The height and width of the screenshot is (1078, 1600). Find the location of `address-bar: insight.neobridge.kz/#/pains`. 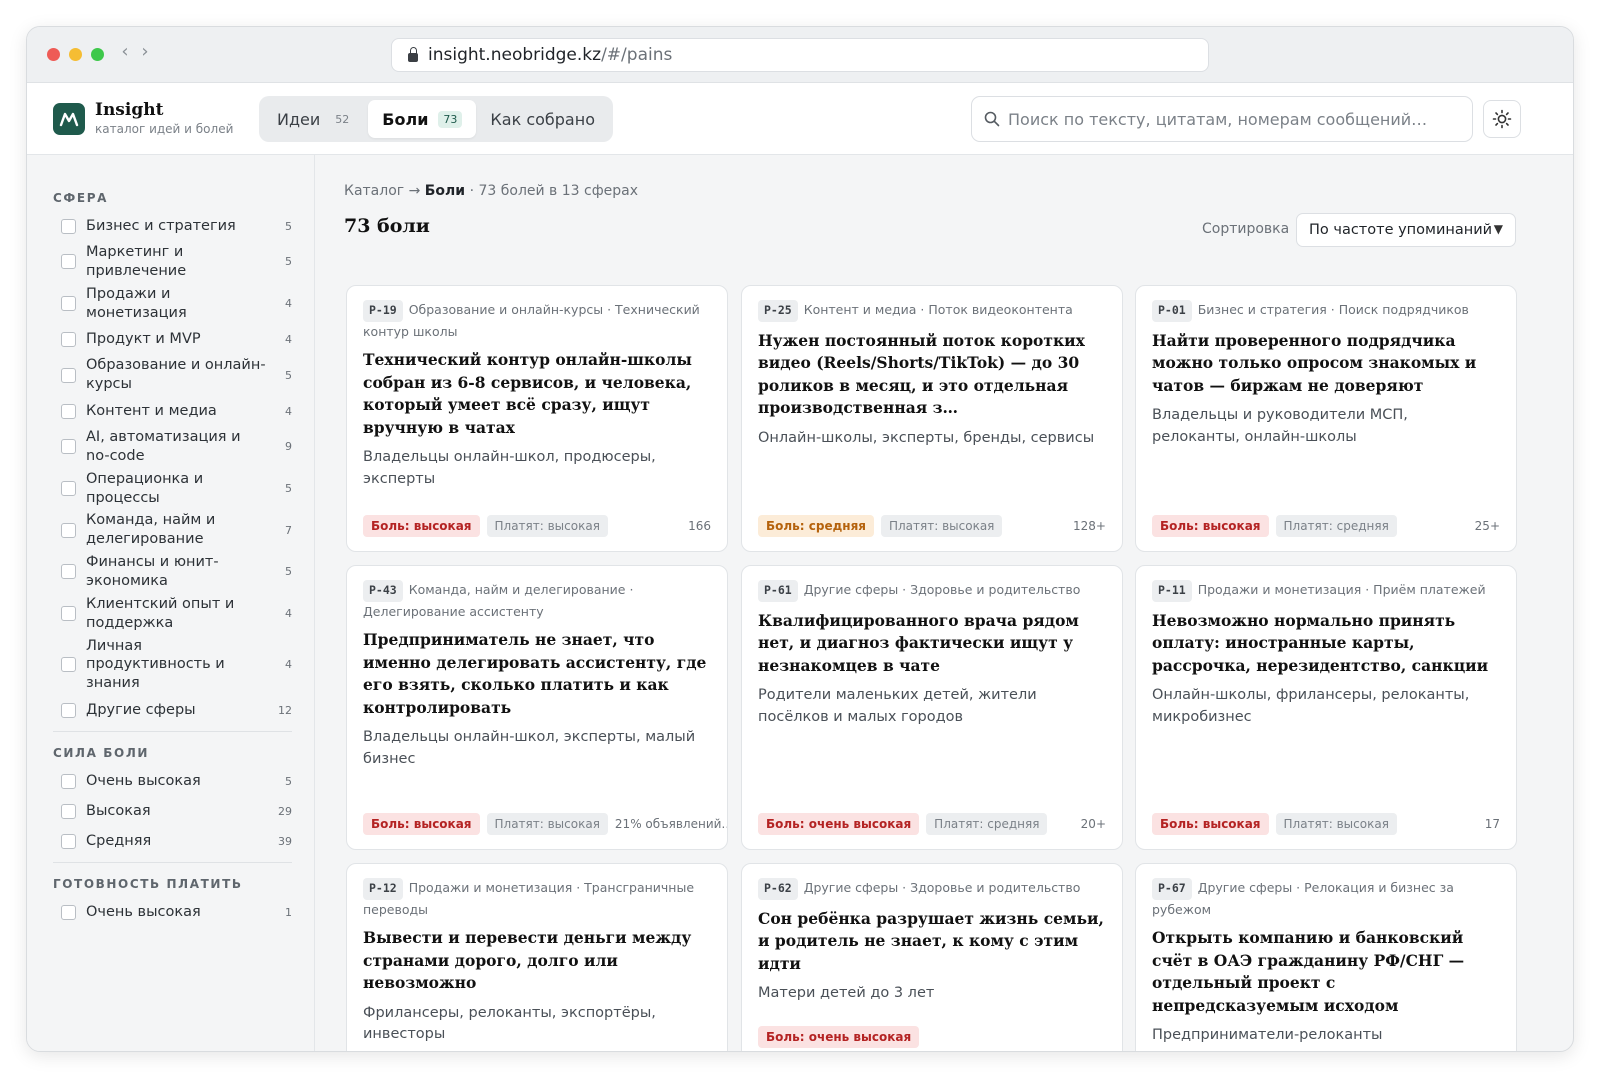

address-bar: insight.neobridge.kz/#/pains is located at coordinates (800, 55).